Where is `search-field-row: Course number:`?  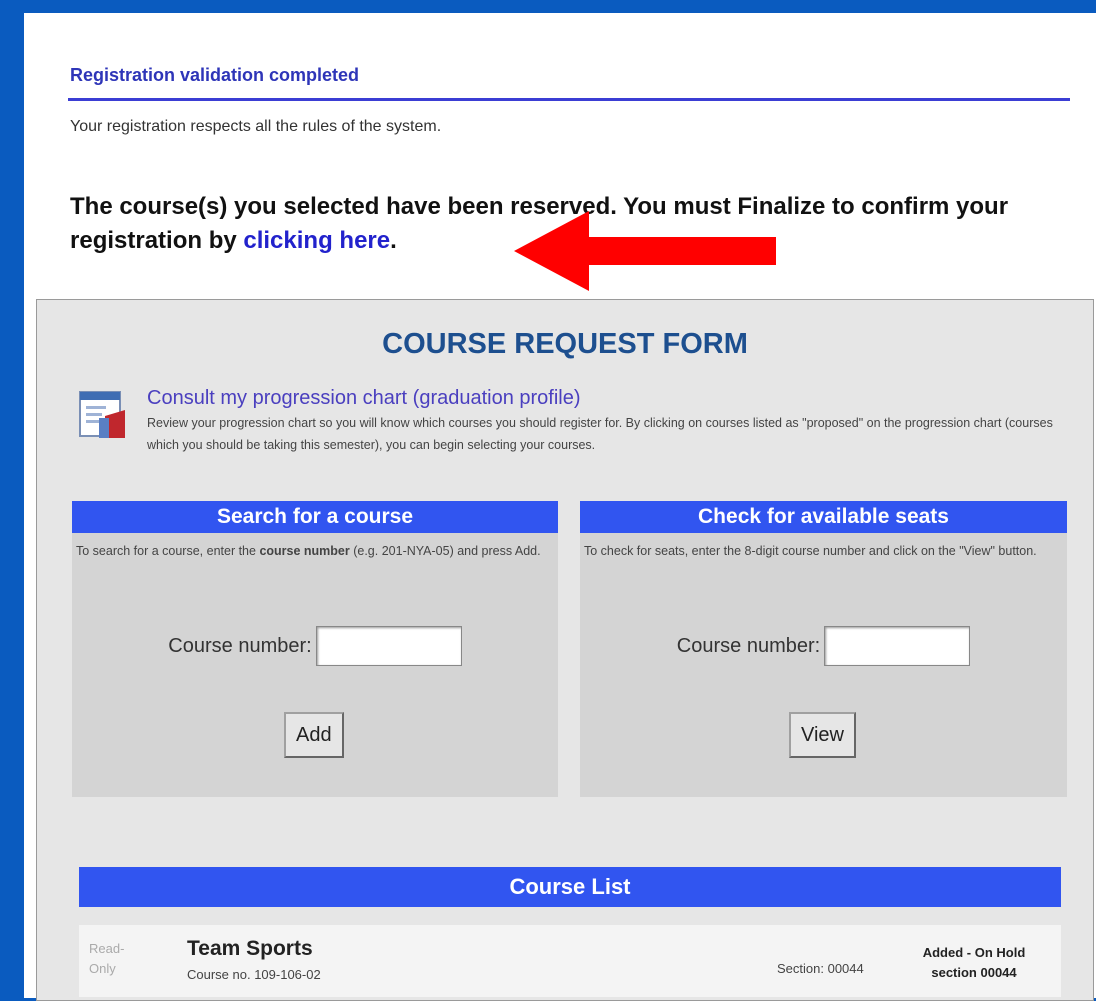 search-field-row: Course number: is located at coordinates (315, 646).